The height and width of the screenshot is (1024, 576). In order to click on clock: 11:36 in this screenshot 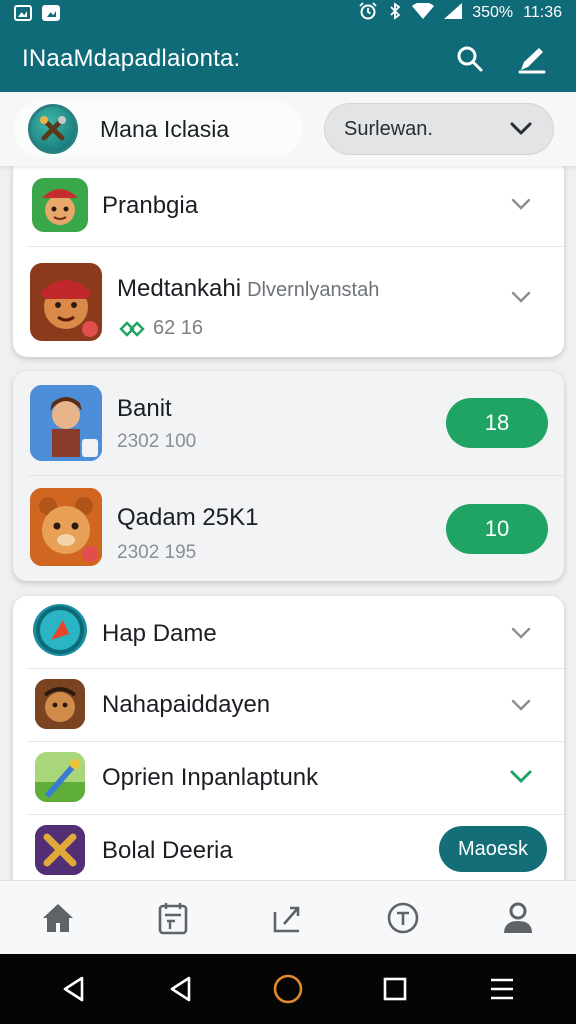, I will do `click(542, 12)`.